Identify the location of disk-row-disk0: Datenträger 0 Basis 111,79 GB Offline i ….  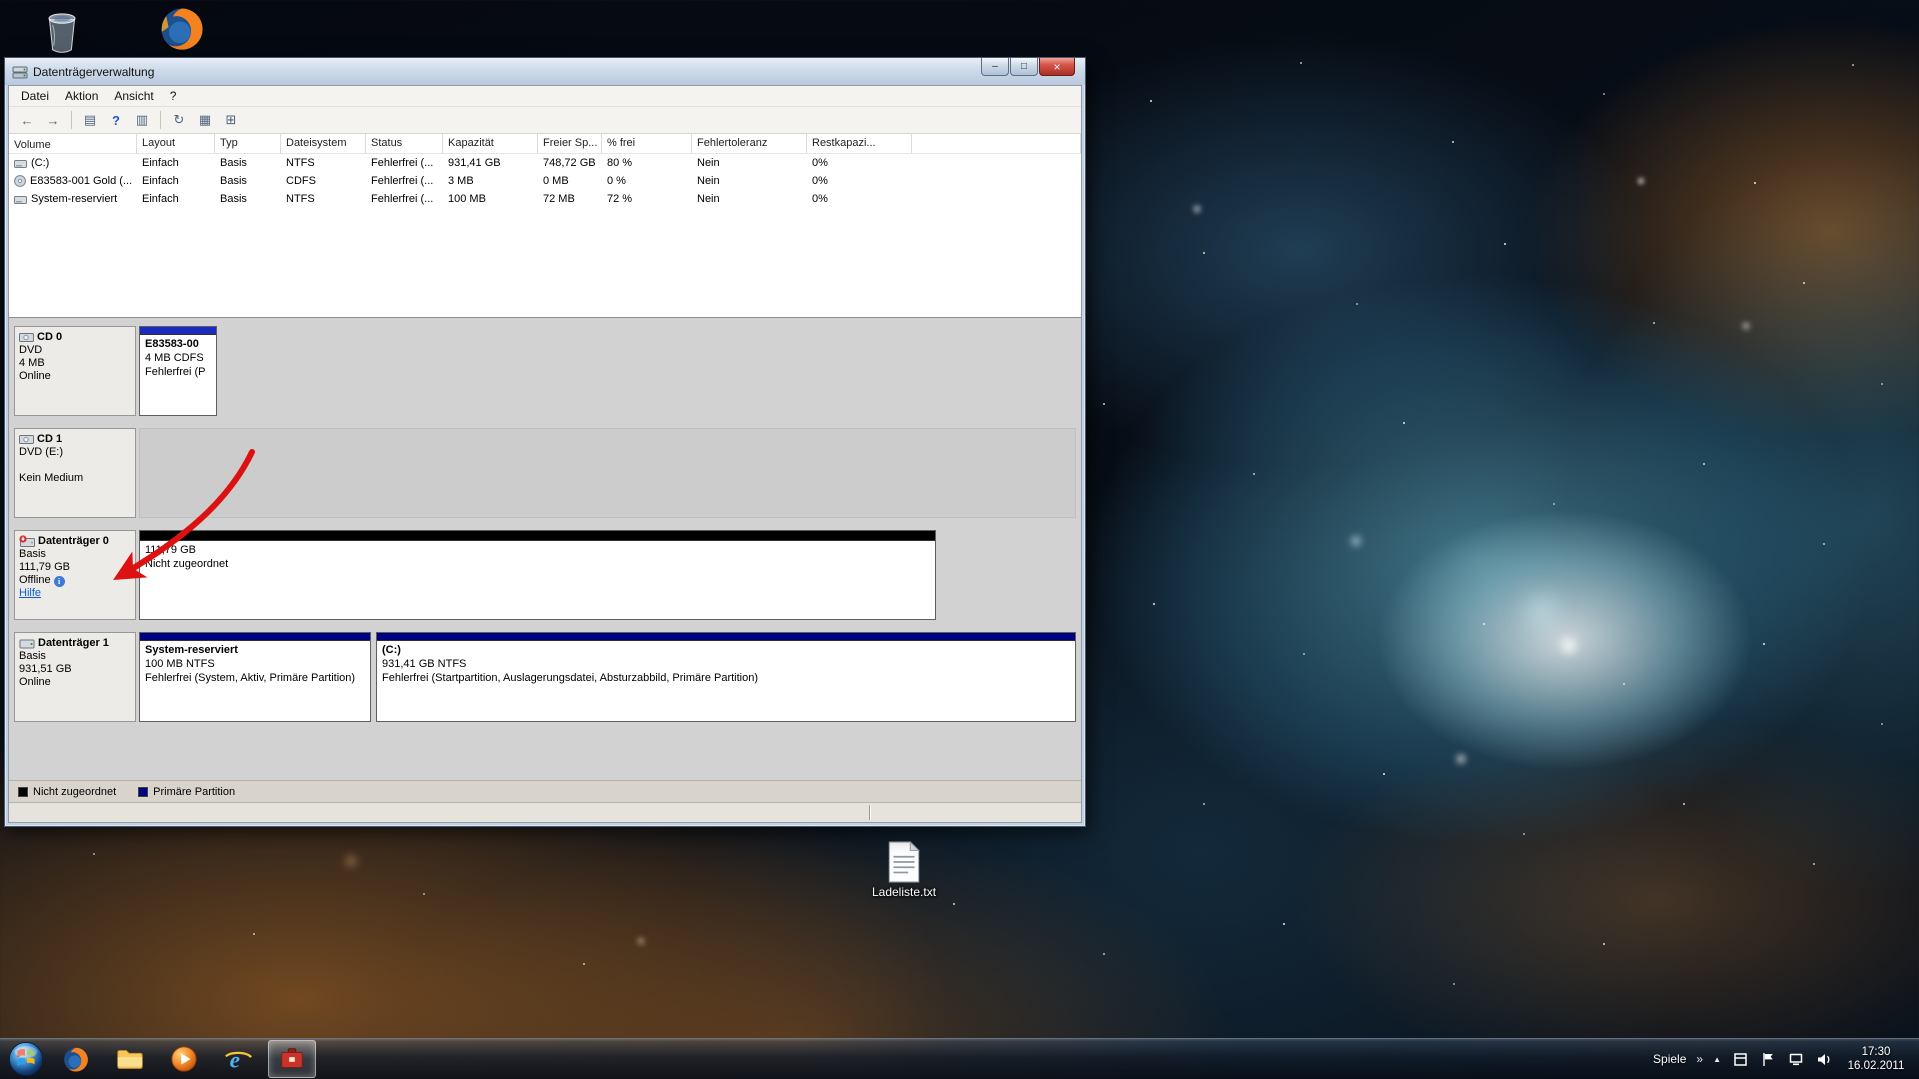
(545, 575).